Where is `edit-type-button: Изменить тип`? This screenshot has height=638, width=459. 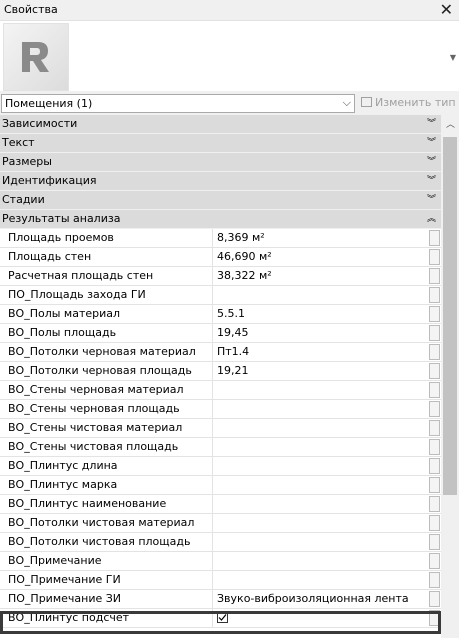
edit-type-button: Изменить тип is located at coordinates (408, 102).